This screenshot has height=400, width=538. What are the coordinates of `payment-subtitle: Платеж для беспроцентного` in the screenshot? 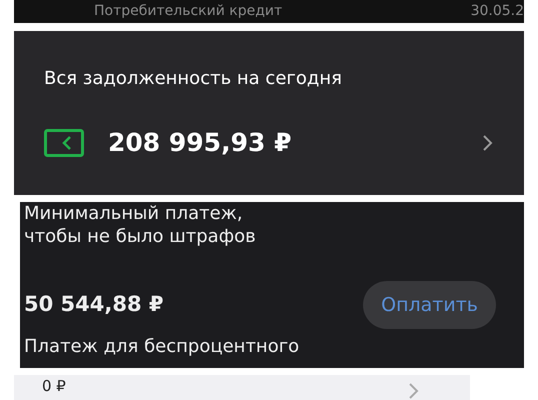 It's located at (162, 347).